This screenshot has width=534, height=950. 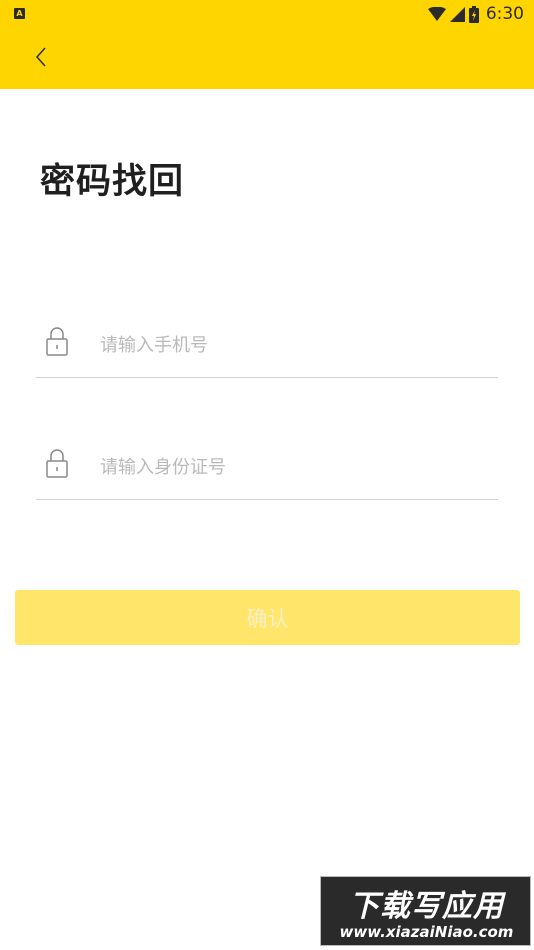 I want to click on battery-icon, so click(x=473, y=14).